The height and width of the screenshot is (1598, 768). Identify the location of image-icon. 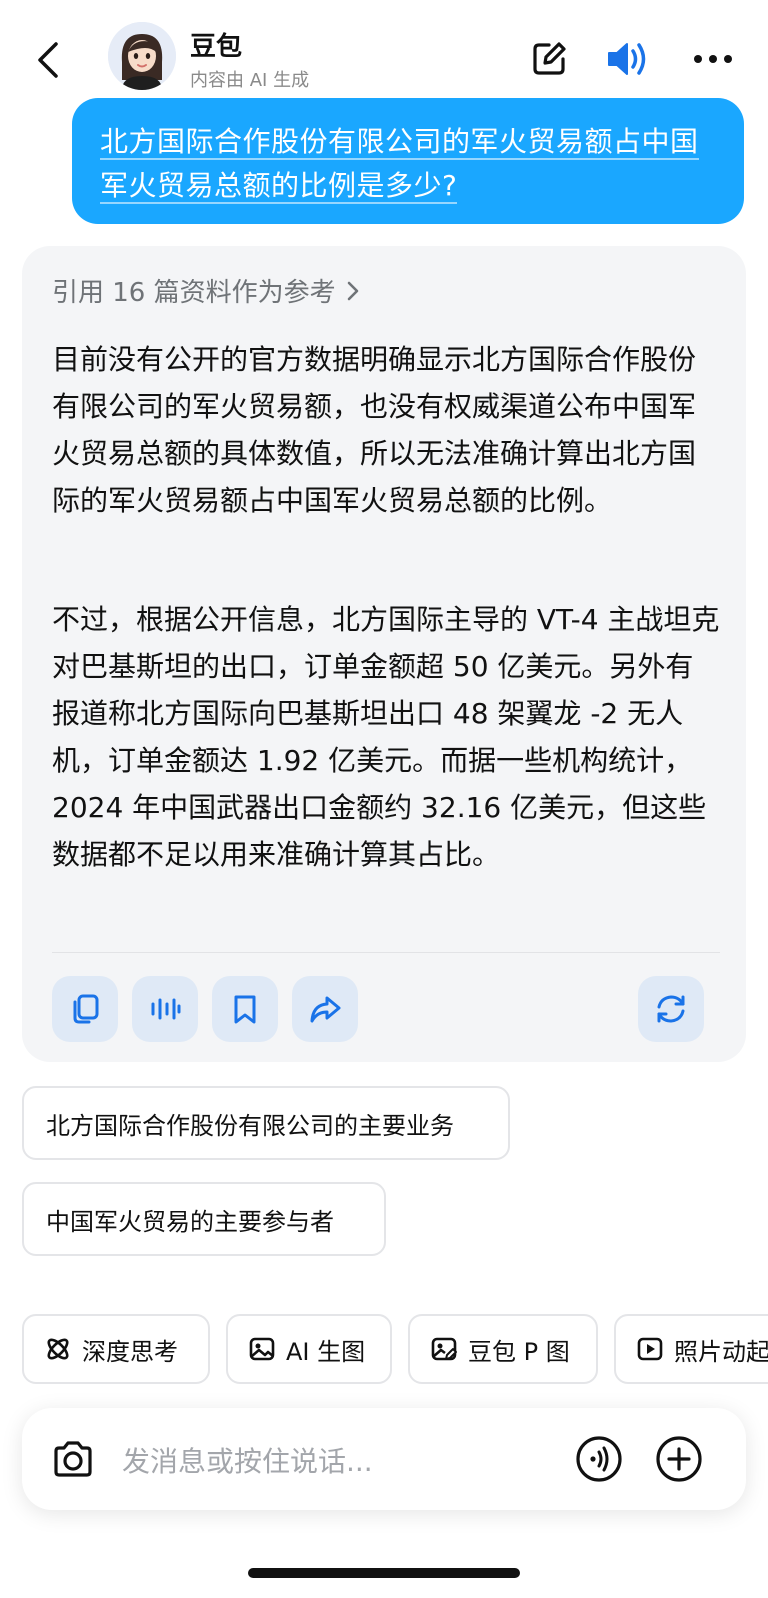
(262, 1349).